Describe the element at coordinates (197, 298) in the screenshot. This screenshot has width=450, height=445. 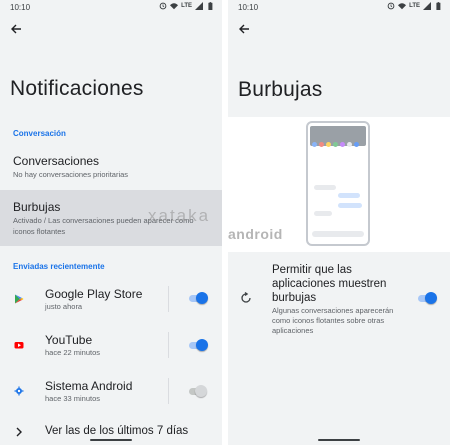
I see `play-store-toggle` at that location.